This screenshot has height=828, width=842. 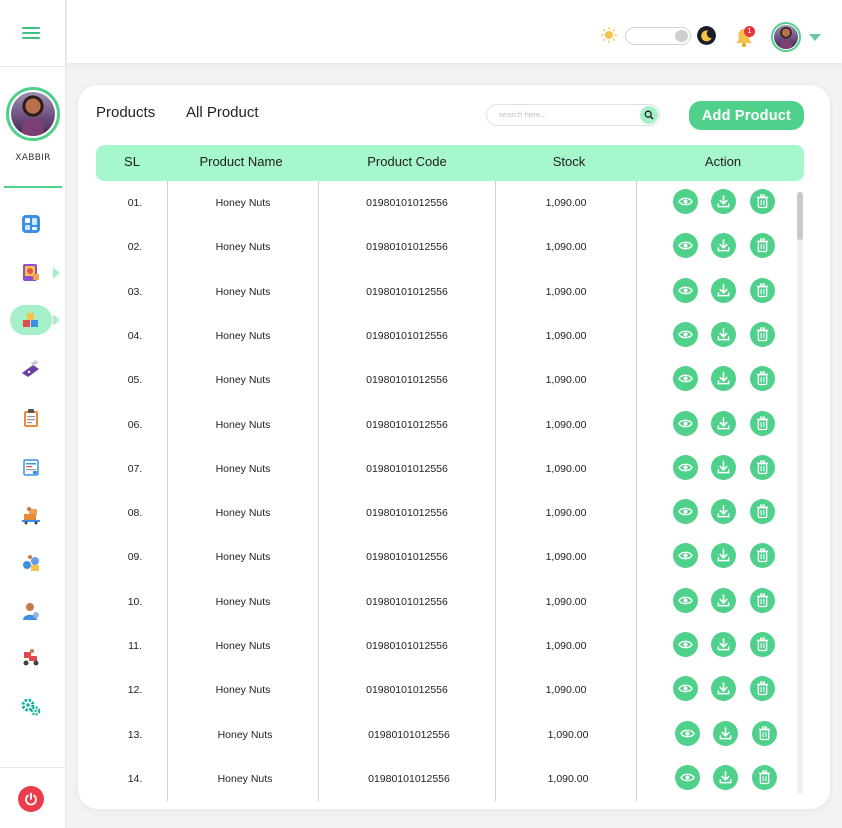 What do you see at coordinates (31, 418) in the screenshot?
I see `nav-orders` at bounding box center [31, 418].